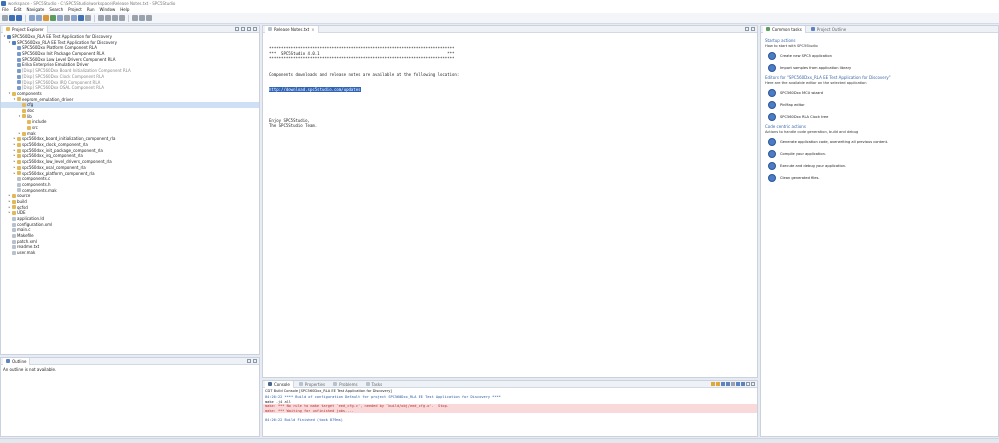 The height and width of the screenshot is (443, 999). What do you see at coordinates (53, 18) in the screenshot?
I see `run-icon` at bounding box center [53, 18].